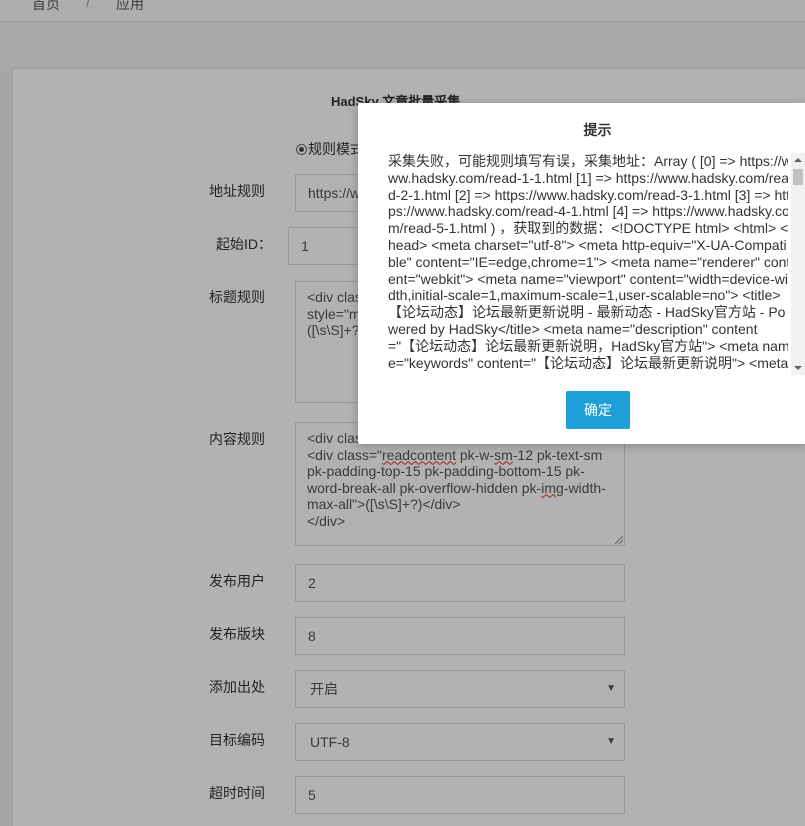 This screenshot has width=805, height=826. What do you see at coordinates (798, 160) in the screenshot?
I see `scroll-up-icon` at bounding box center [798, 160].